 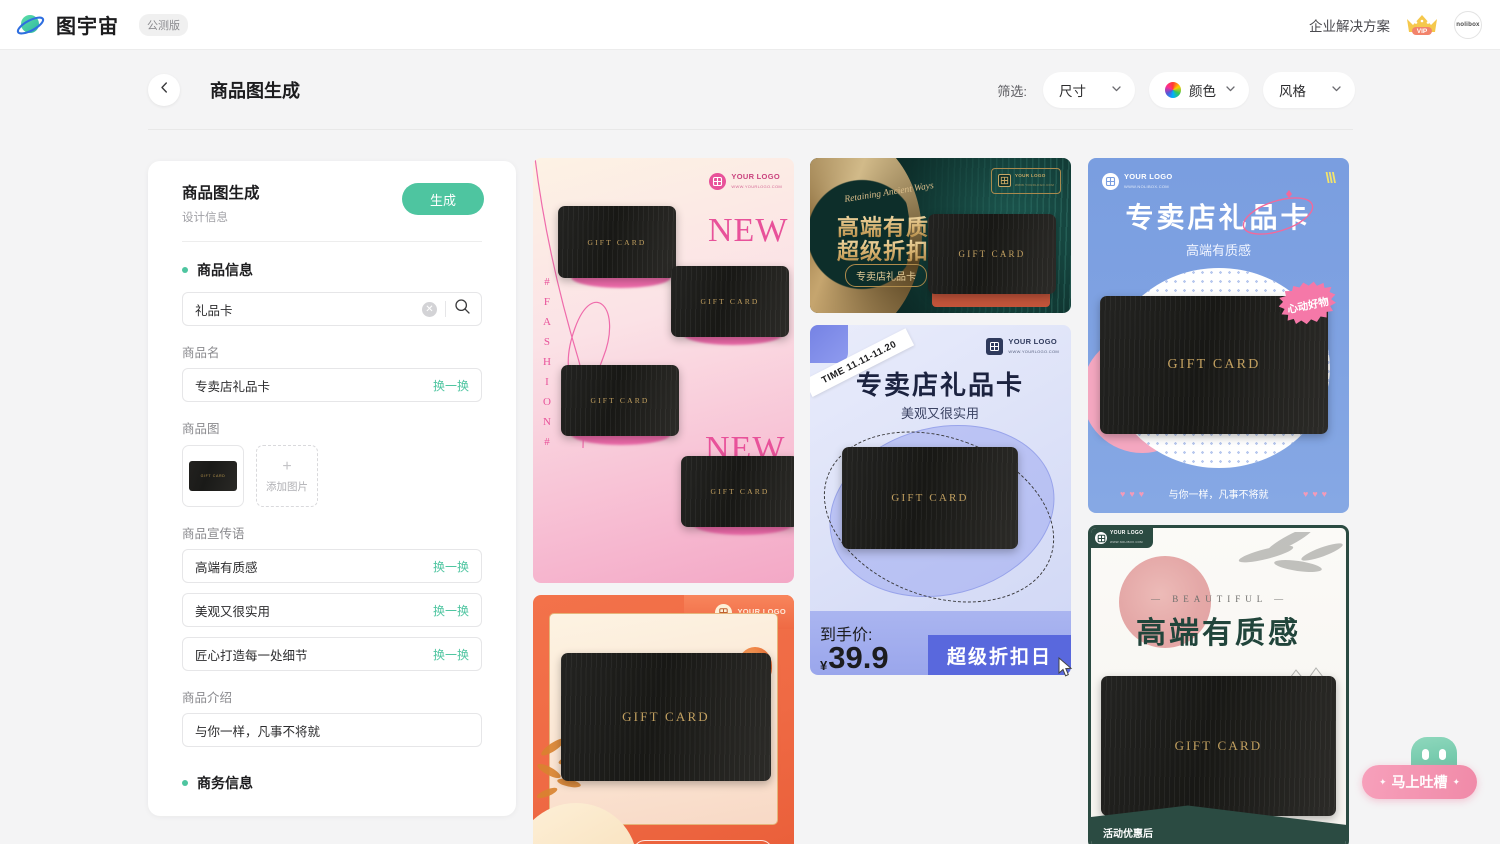 What do you see at coordinates (1025, 181) in the screenshot?
I see `card-logo: YOUR LOGO WWW.YOURLOGO.COM` at bounding box center [1025, 181].